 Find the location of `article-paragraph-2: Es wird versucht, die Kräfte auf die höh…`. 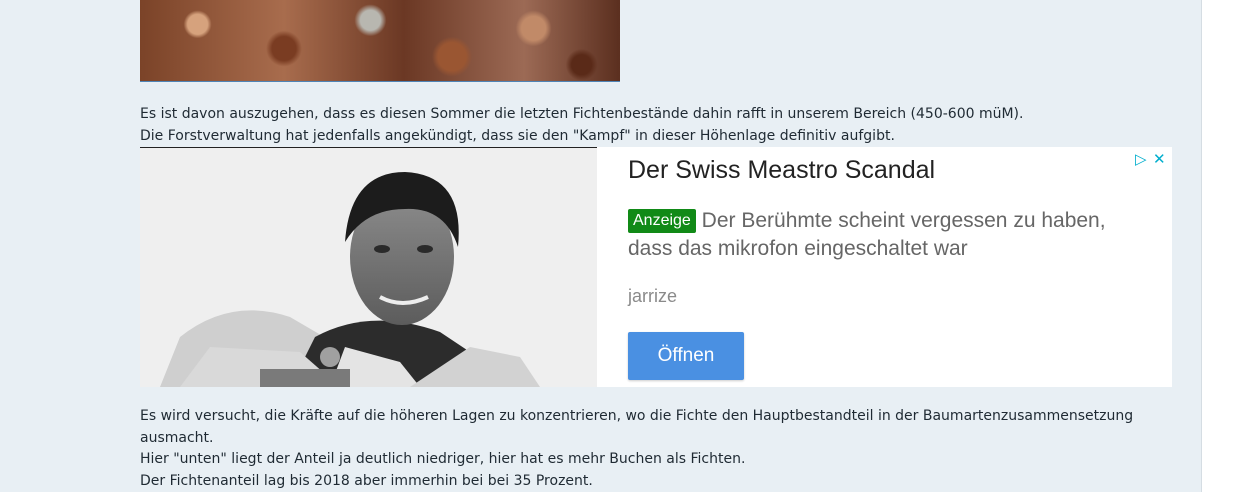

article-paragraph-2: Es wird versucht, die Kräfte auf die höh… is located at coordinates (645, 449).